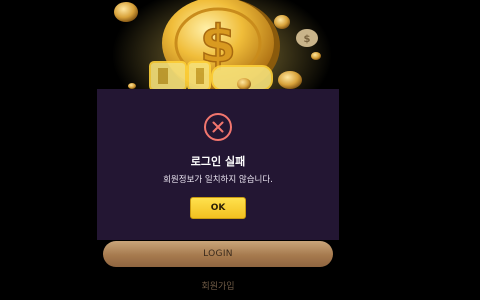 The width and height of the screenshot is (480, 300). Describe the element at coordinates (218, 127) in the screenshot. I see `error-x-icon` at that location.